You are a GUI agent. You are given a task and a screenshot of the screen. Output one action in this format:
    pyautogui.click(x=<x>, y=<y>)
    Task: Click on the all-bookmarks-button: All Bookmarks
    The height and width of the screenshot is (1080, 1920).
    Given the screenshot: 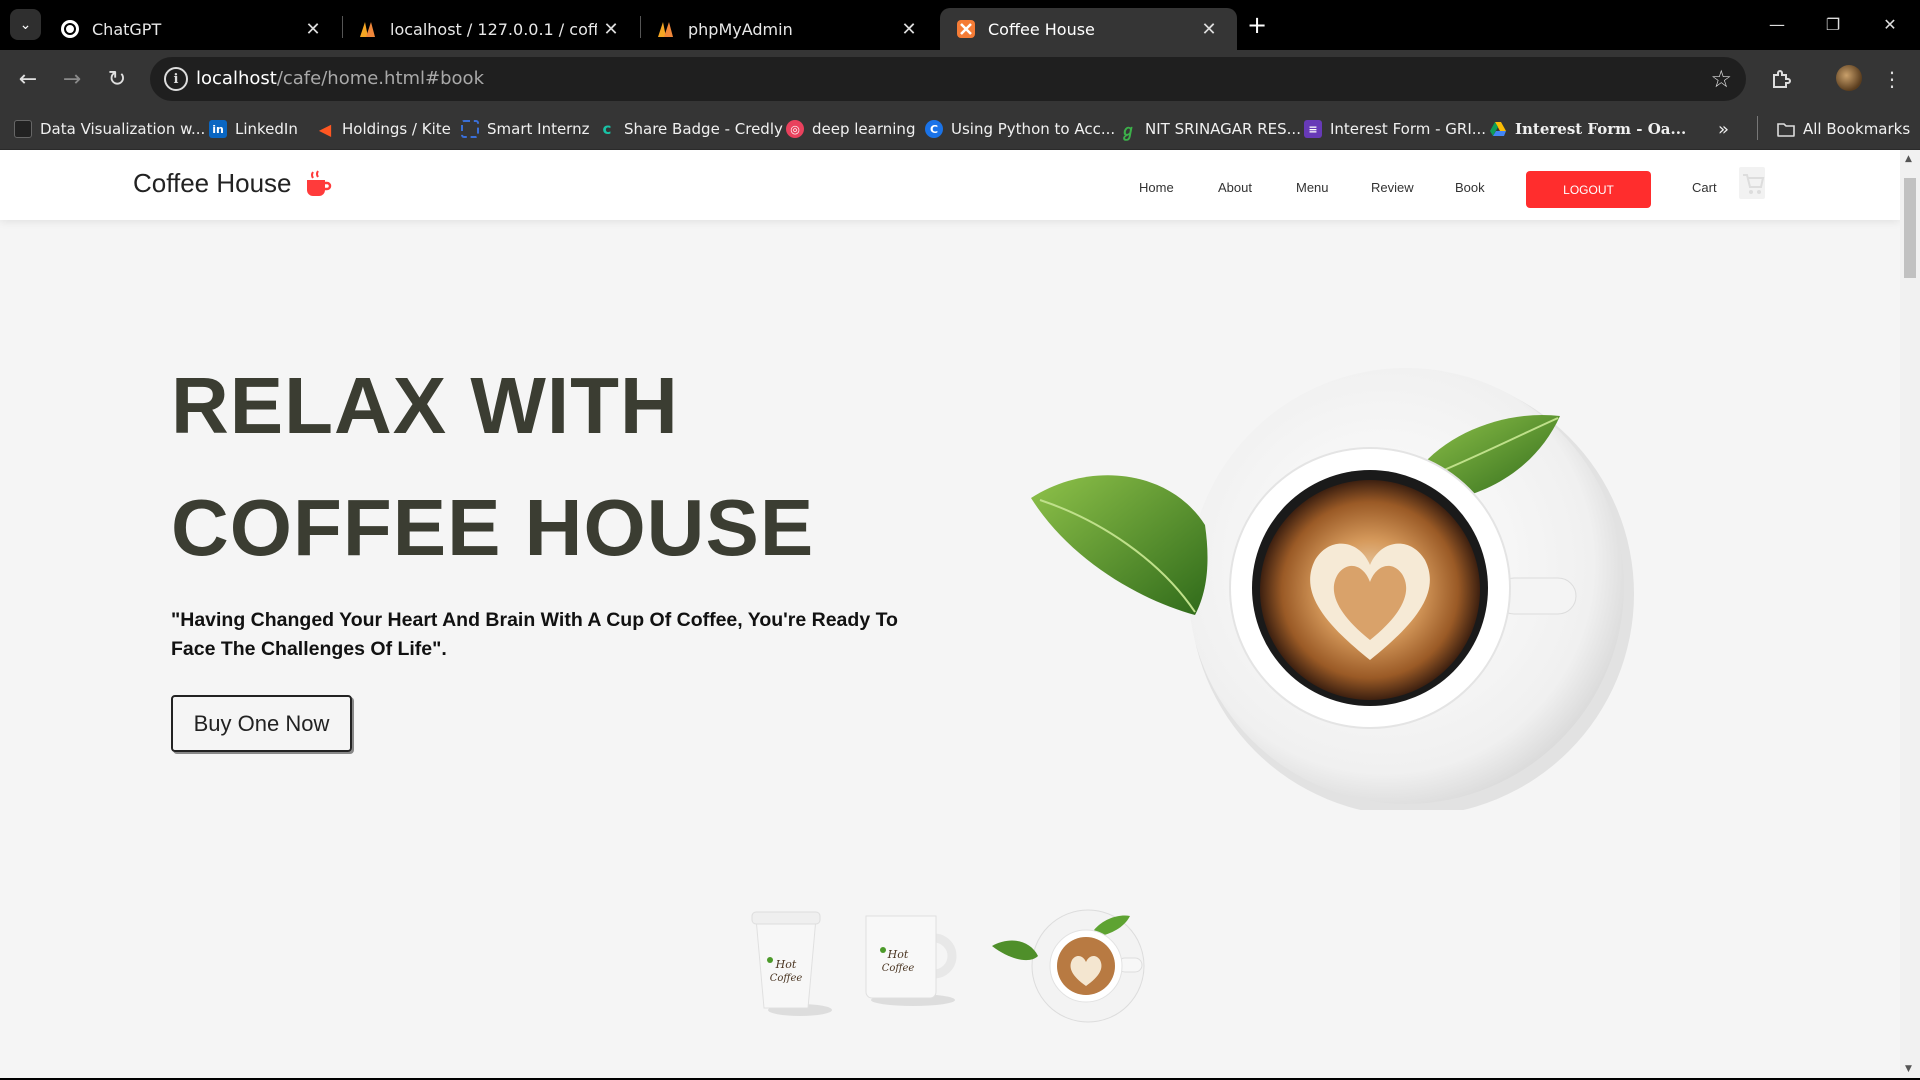 What is the action you would take?
    pyautogui.click(x=1843, y=129)
    